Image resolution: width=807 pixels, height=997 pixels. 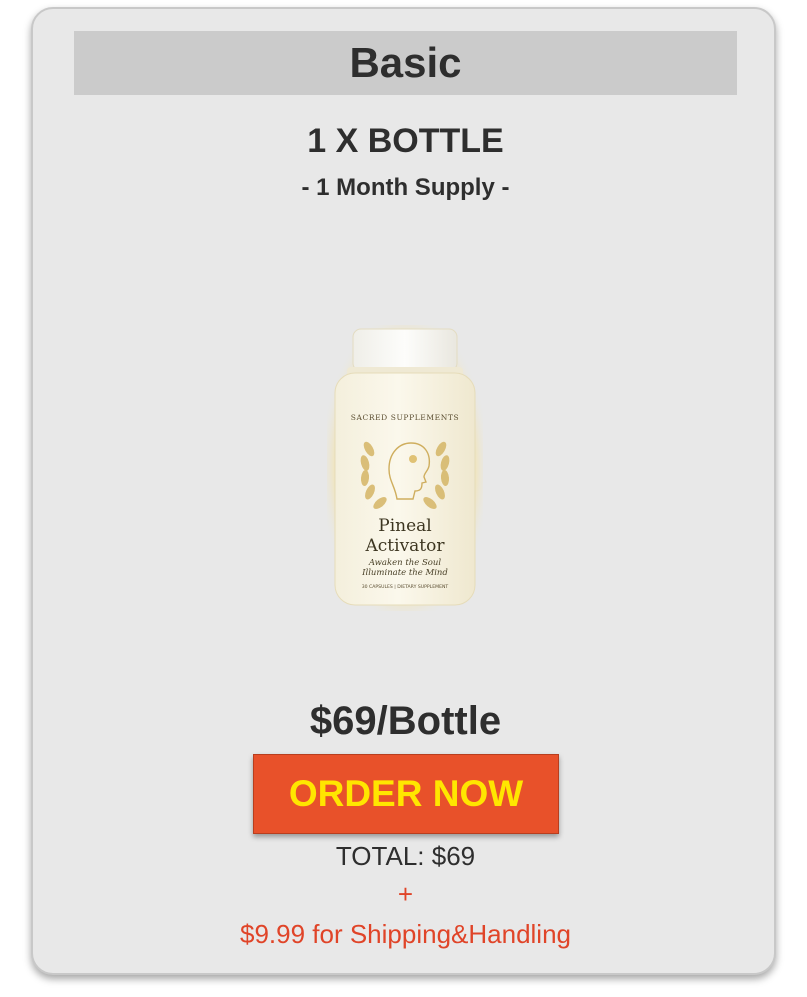 I want to click on order-now-button: ORDER NOW, so click(x=406, y=794).